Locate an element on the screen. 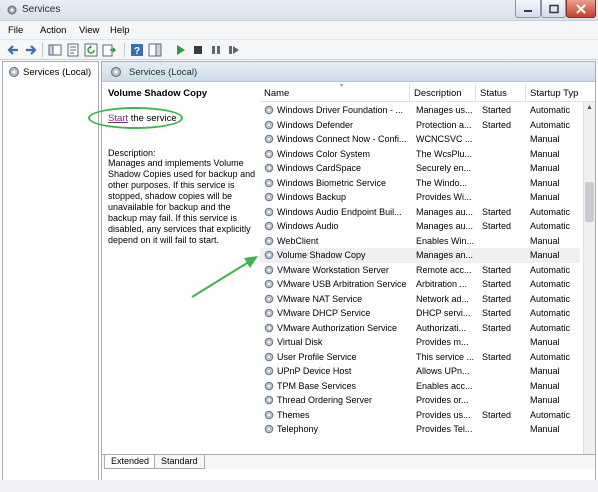 Image resolution: width=598 pixels, height=492 pixels. tree-item-label: Services (Local) is located at coordinates (57, 72).